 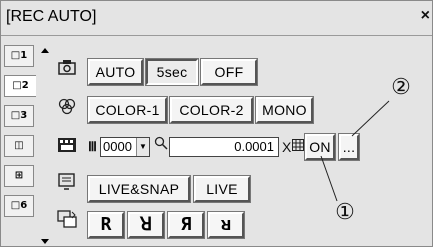 I want to click on window-title: [REC AUTO], so click(x=51, y=16).